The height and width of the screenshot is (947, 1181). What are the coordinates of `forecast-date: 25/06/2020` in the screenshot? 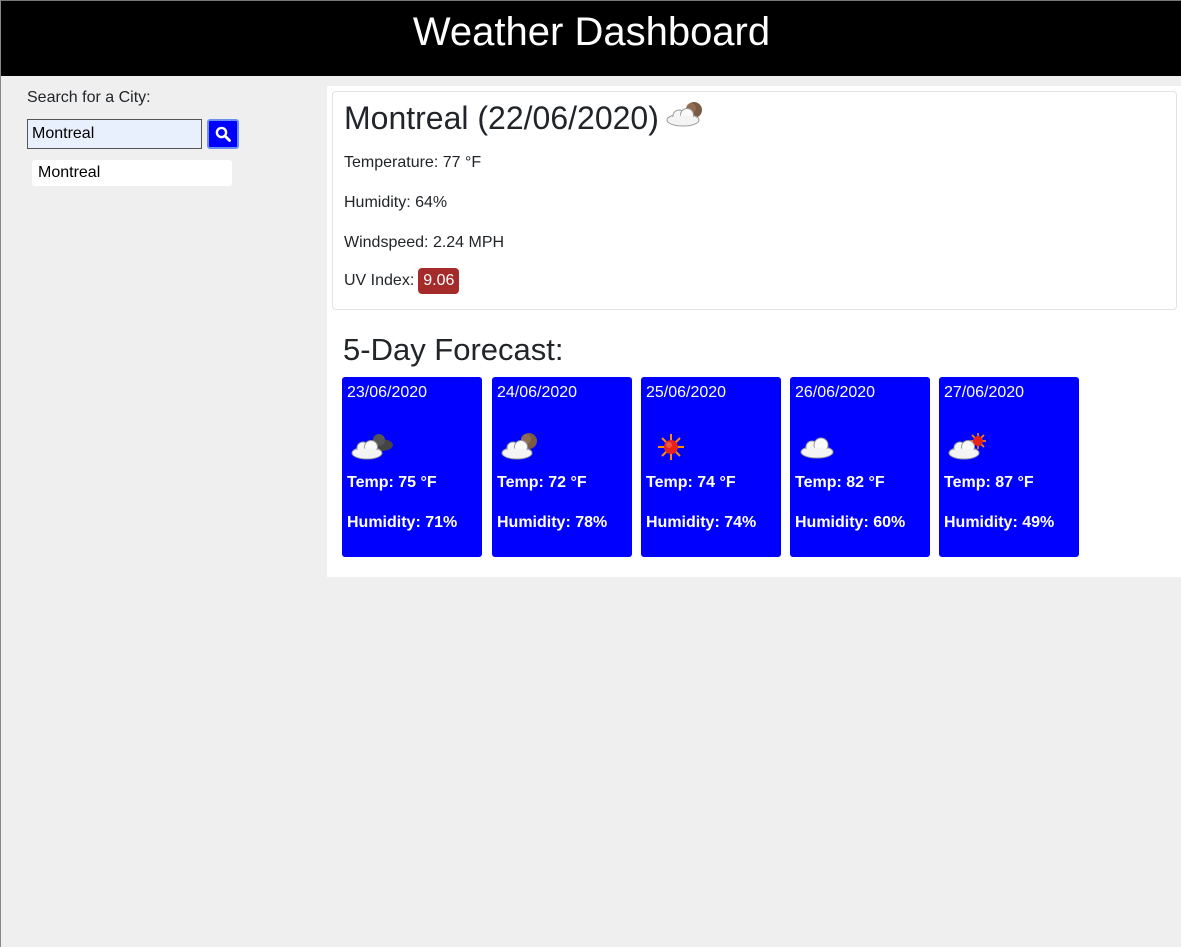 It's located at (686, 392).